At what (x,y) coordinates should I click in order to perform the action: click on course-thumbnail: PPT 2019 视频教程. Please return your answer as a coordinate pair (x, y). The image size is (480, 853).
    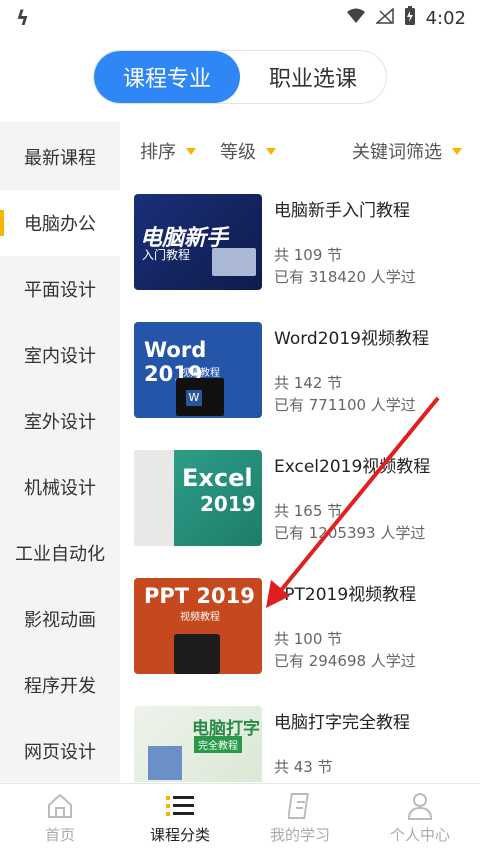
    Looking at the image, I should click on (198, 626).